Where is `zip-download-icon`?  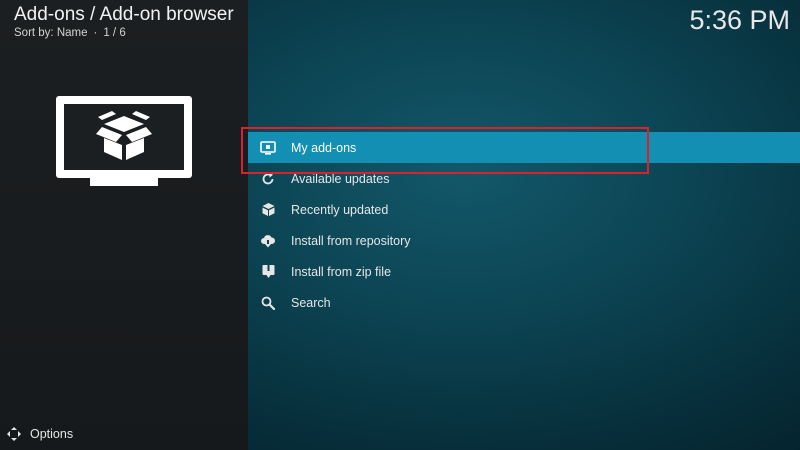
zip-download-icon is located at coordinates (268, 272).